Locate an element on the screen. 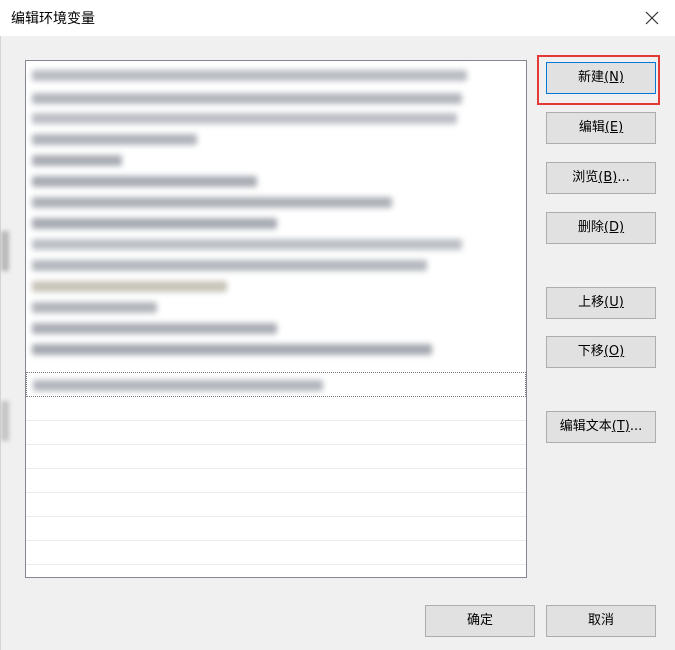  dialog-title: 编辑环境变量 is located at coordinates (53, 19).